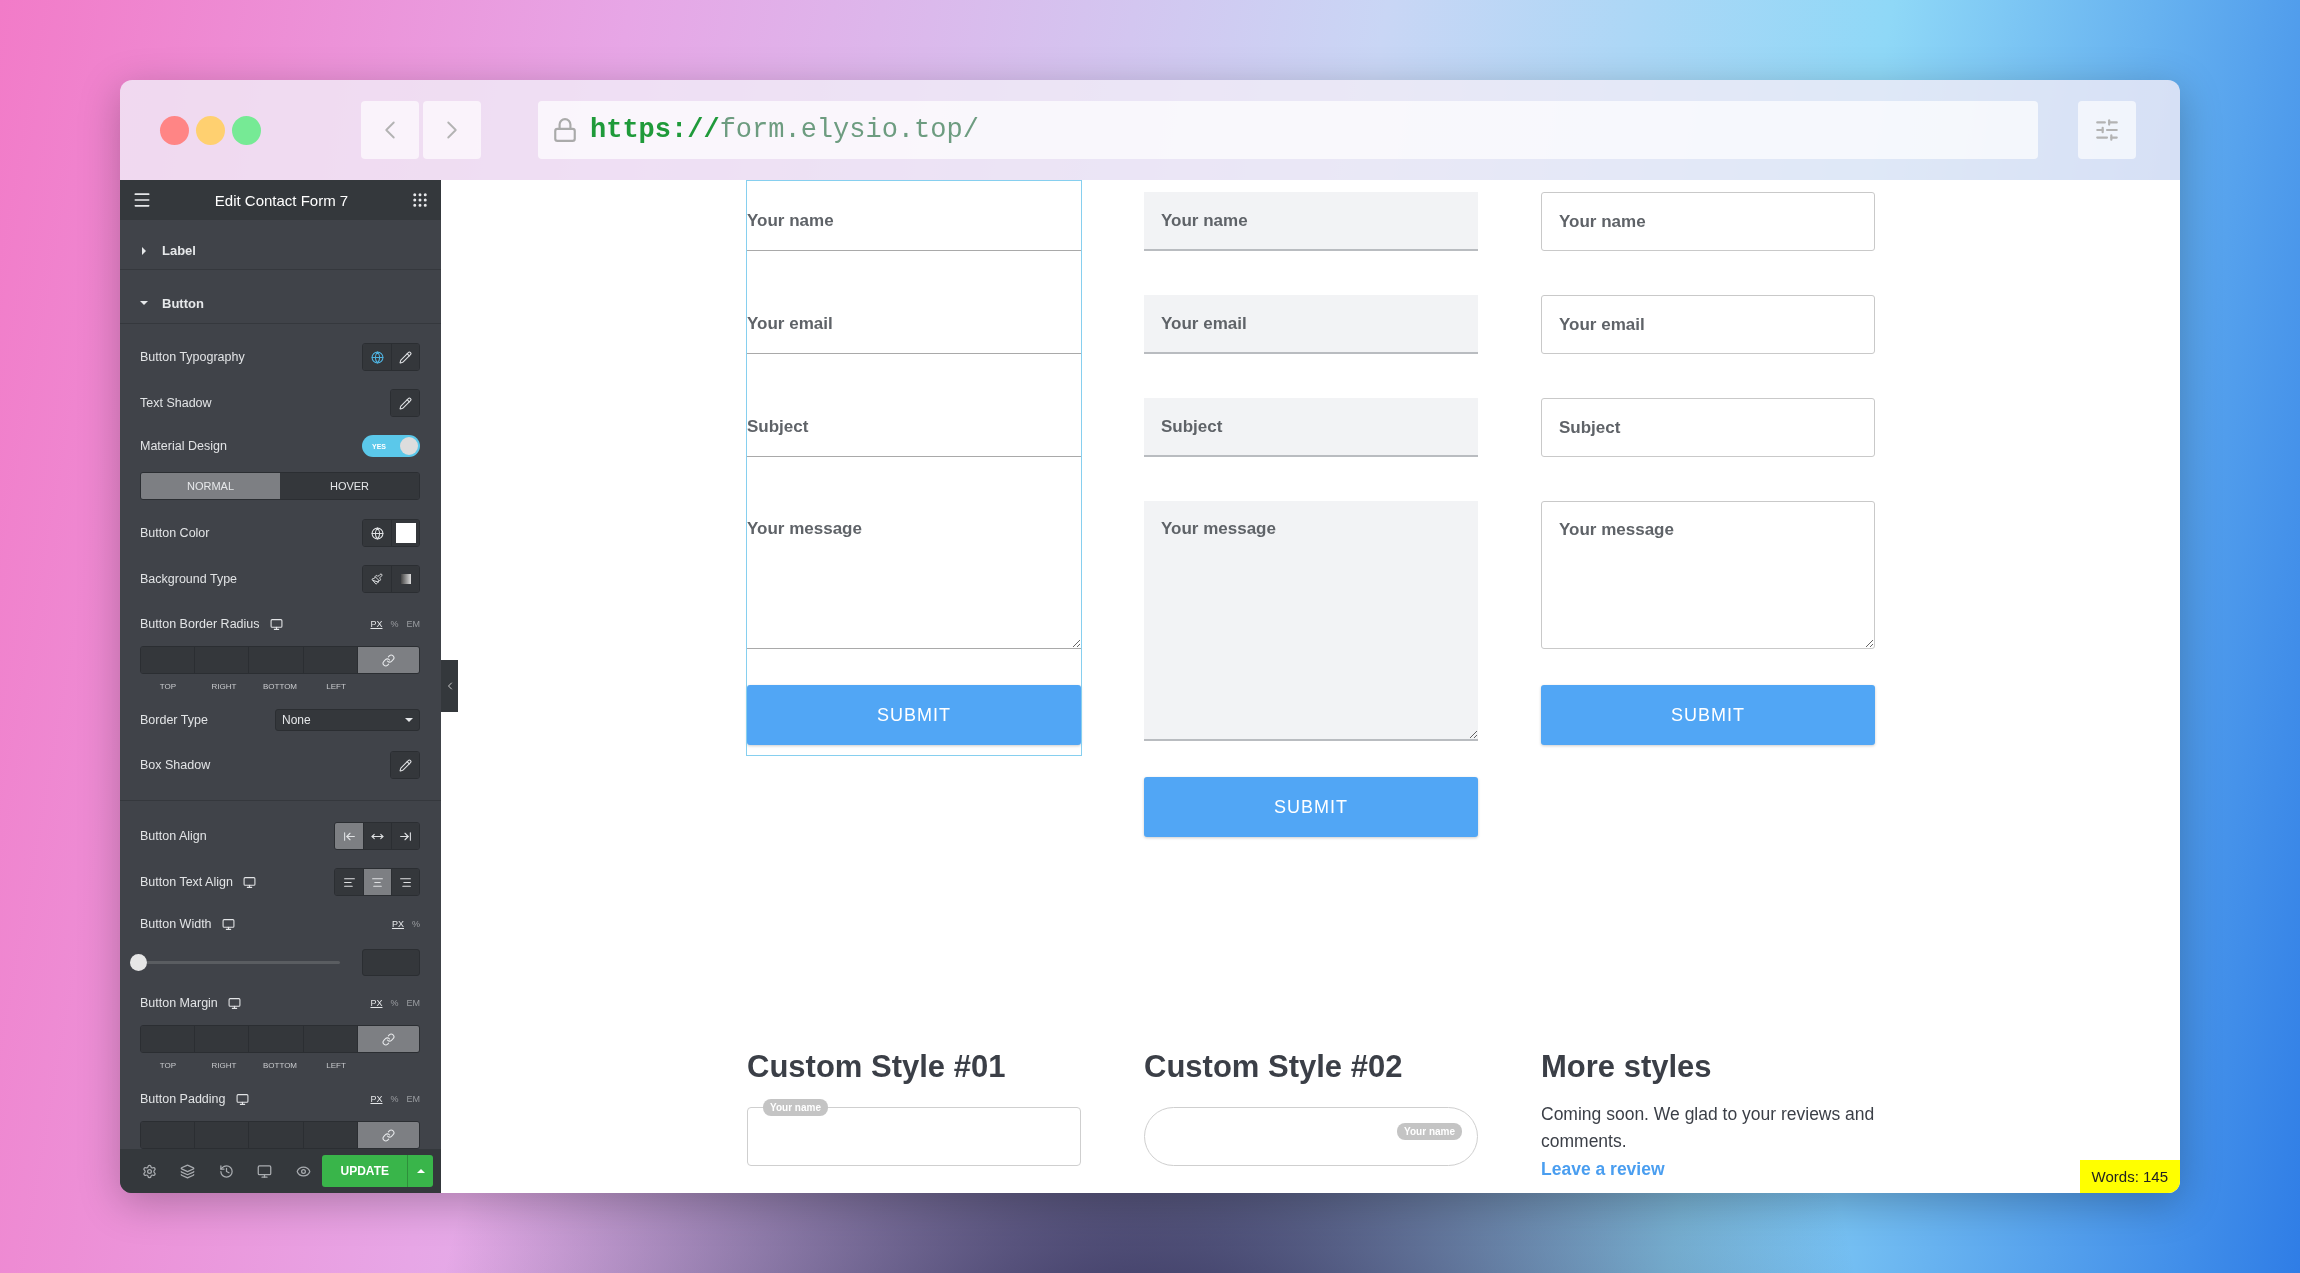 The width and height of the screenshot is (2300, 1273). What do you see at coordinates (1627, 1067) in the screenshot?
I see `section-heading: More styles` at bounding box center [1627, 1067].